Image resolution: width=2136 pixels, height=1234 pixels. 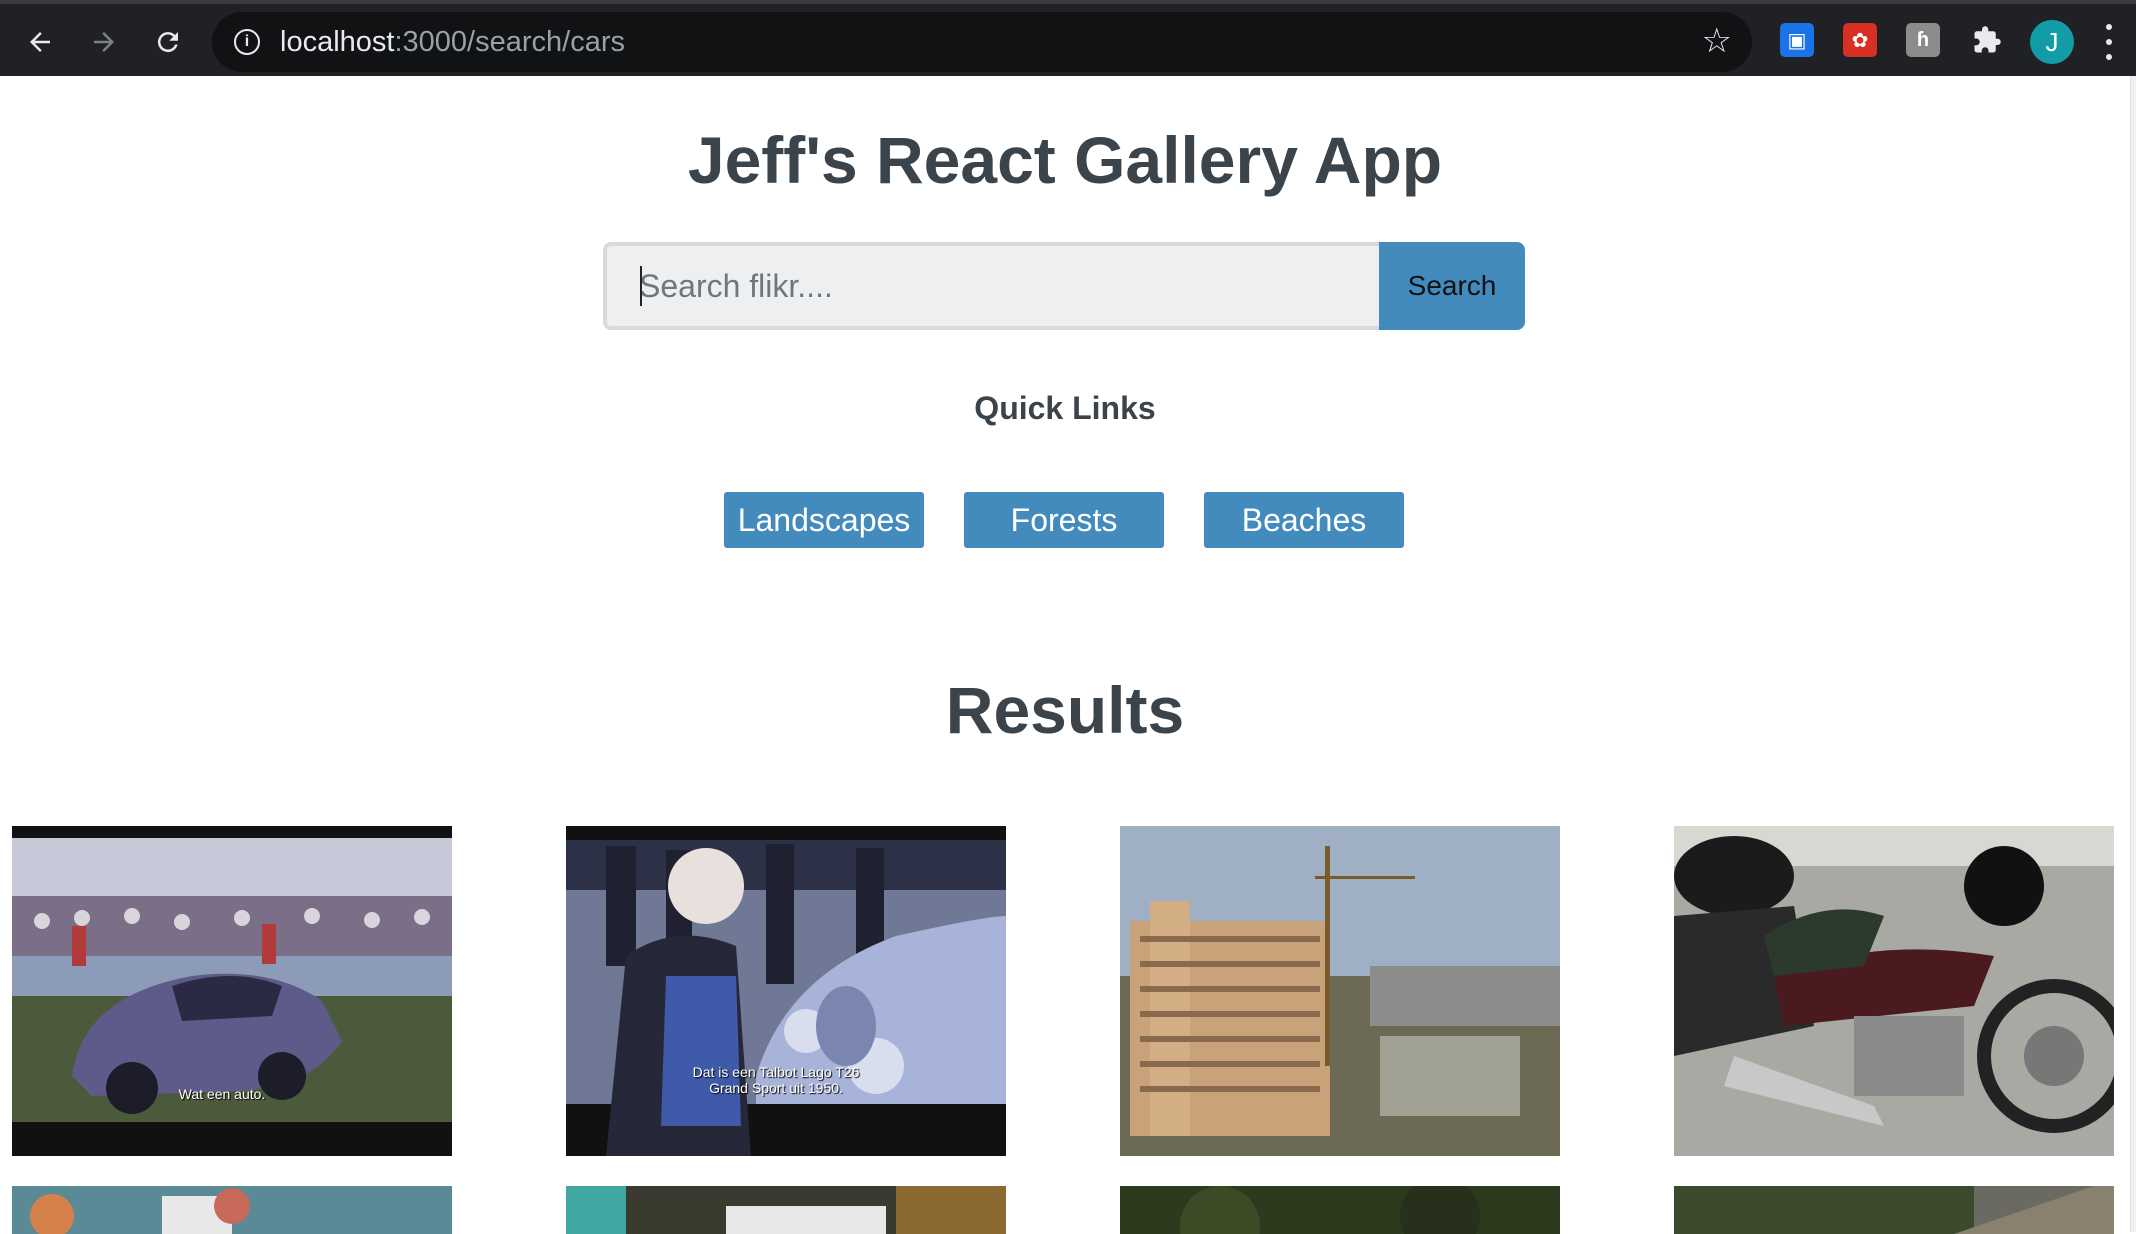 I want to click on address-bar: i localhost:3000/search/cars ☆, so click(x=982, y=42).